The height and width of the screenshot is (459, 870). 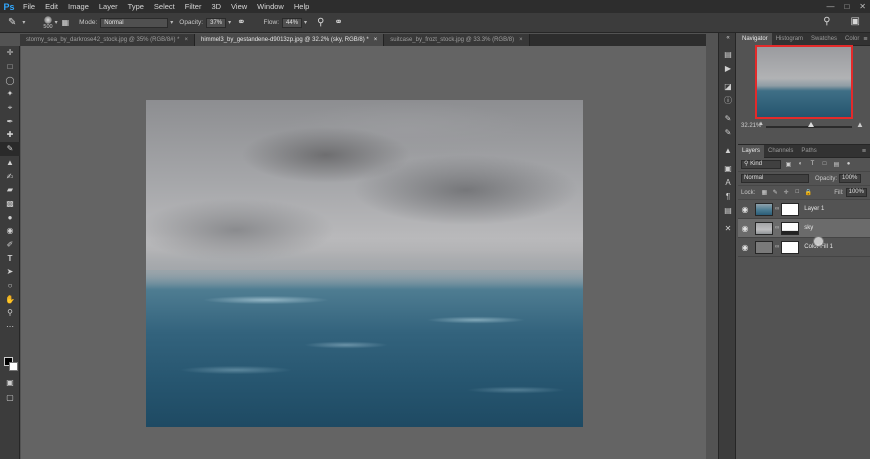 I want to click on tab-paths: Paths, so click(x=808, y=151).